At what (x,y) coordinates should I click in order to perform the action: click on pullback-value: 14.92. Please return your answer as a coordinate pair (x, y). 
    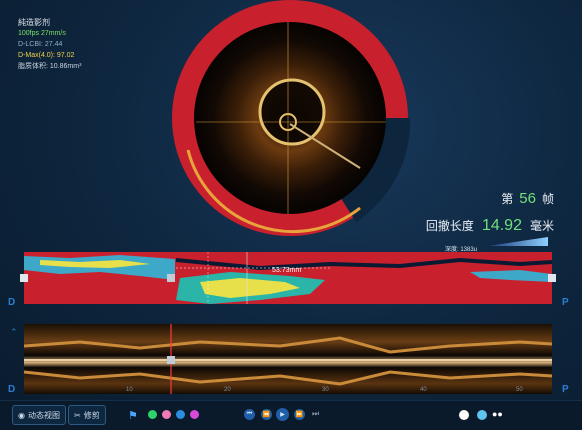
    Looking at the image, I should click on (501, 225).